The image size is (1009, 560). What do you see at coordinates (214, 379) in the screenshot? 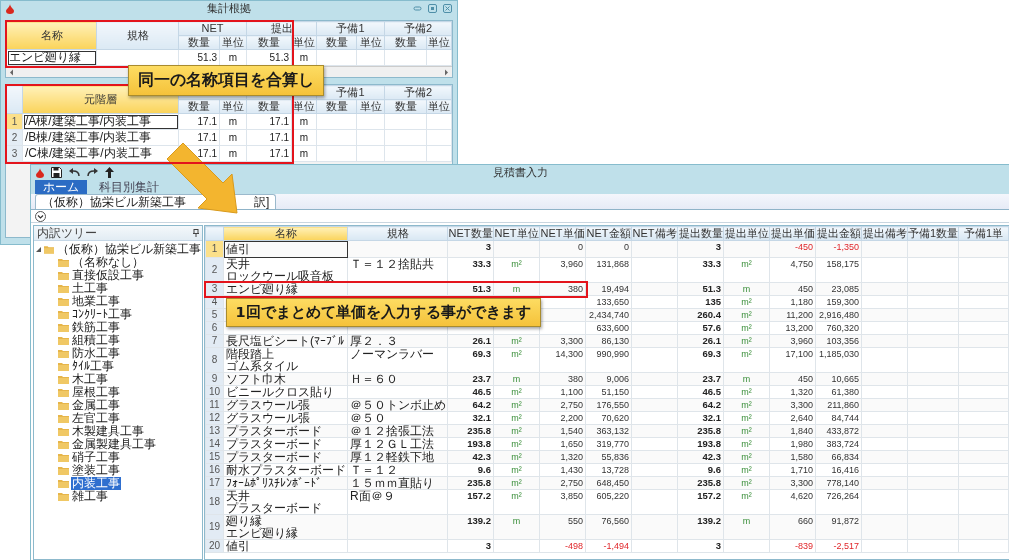
I see `row-number: 9` at bounding box center [214, 379].